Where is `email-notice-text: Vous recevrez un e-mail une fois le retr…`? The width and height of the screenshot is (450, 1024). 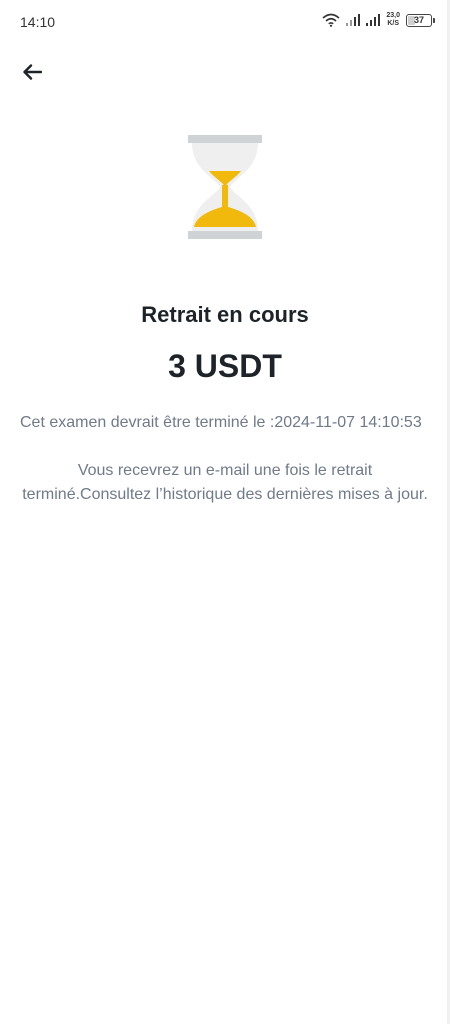 email-notice-text: Vous recevrez un e-mail une fois le retr… is located at coordinates (225, 482).